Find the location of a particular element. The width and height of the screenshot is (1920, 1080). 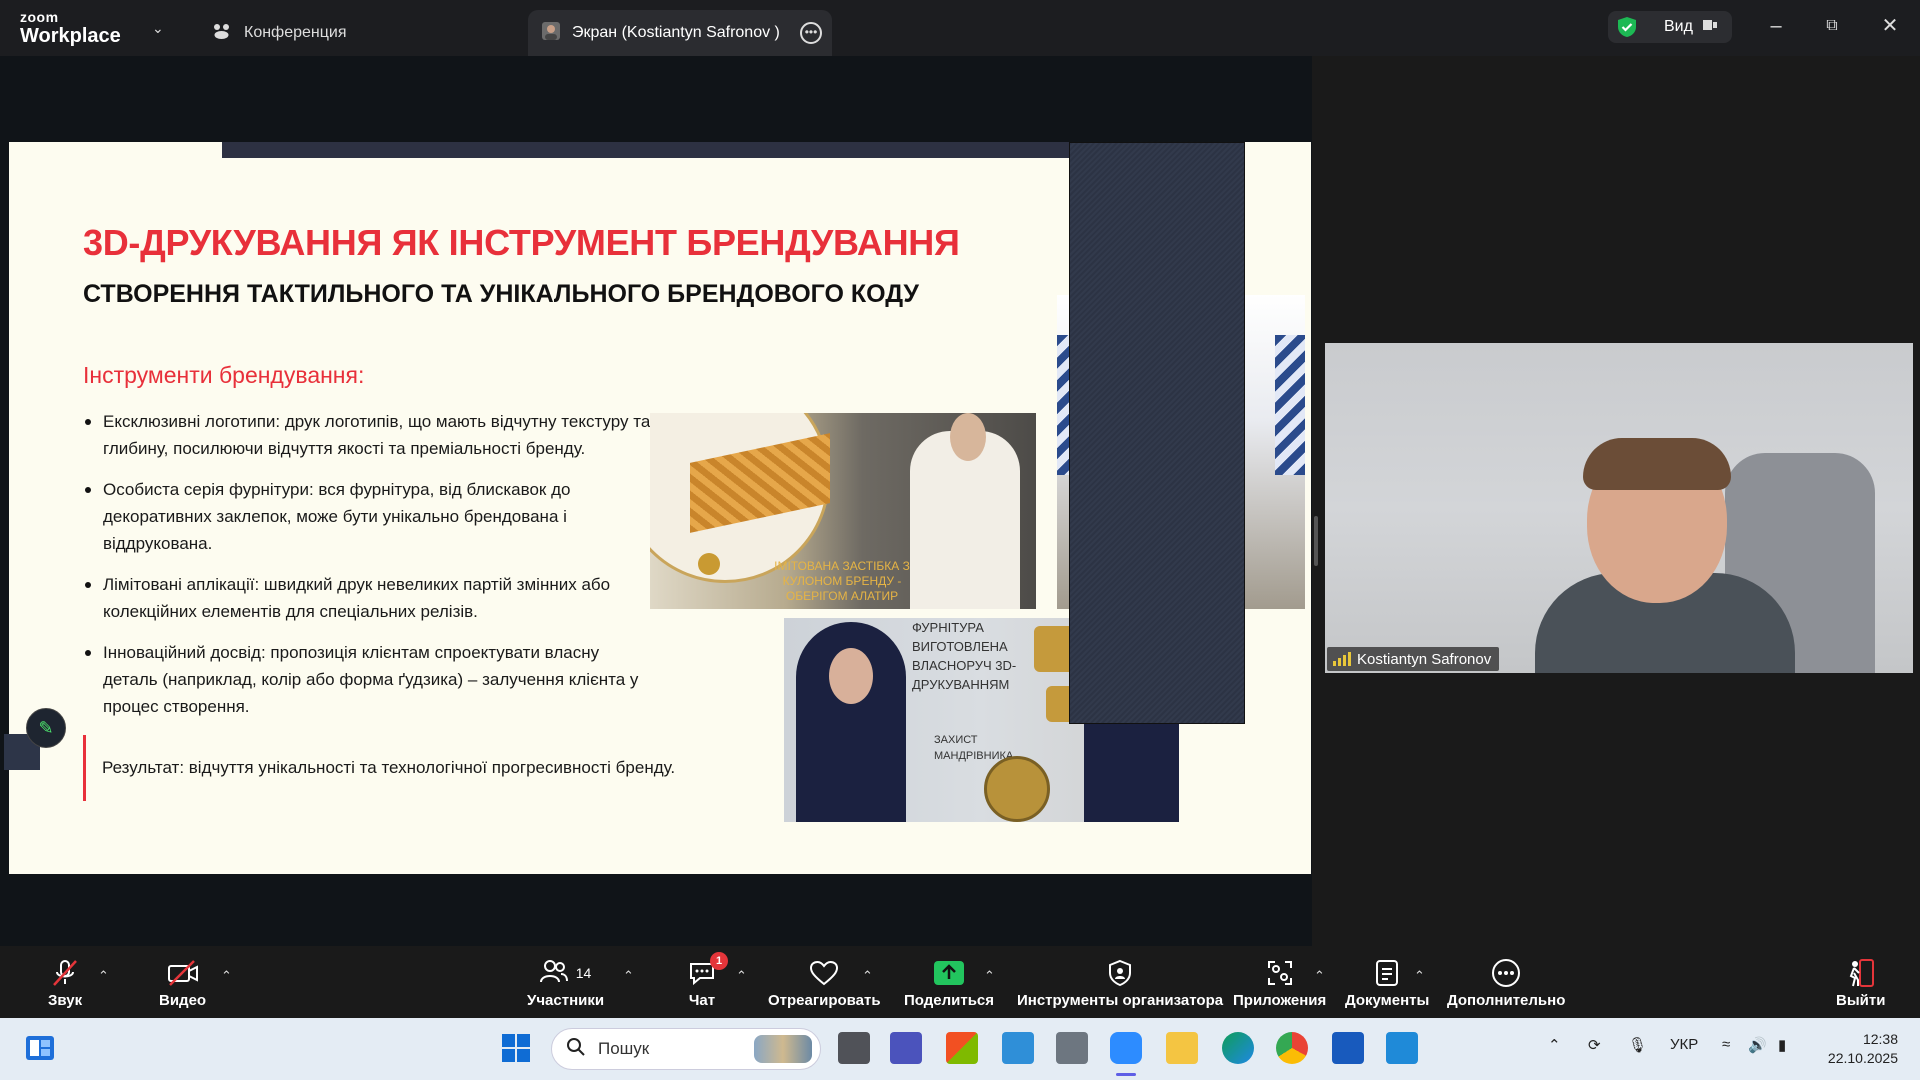

audio-button: Звук is located at coordinates (65, 983).